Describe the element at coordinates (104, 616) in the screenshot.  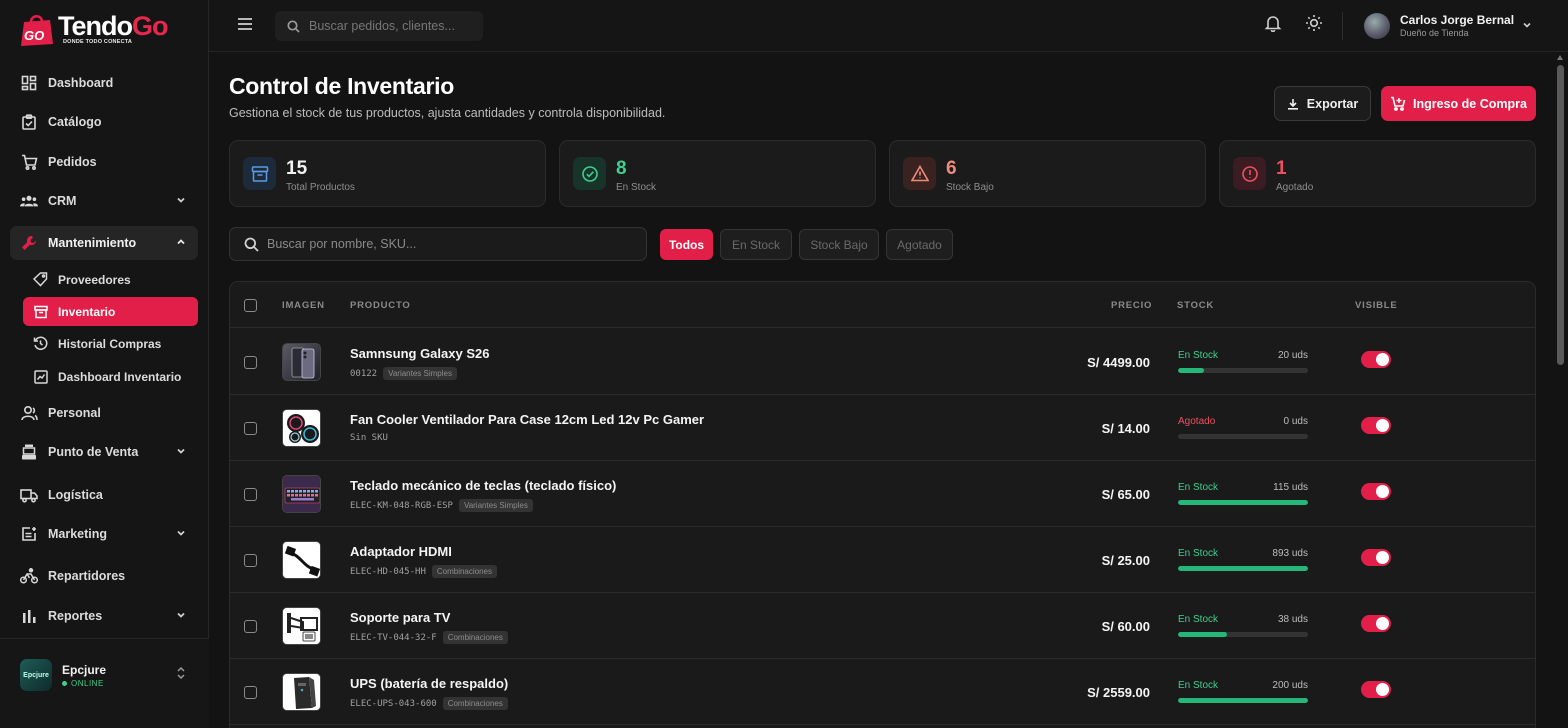
I see `sidebar-item-reportes: Reportes` at that location.